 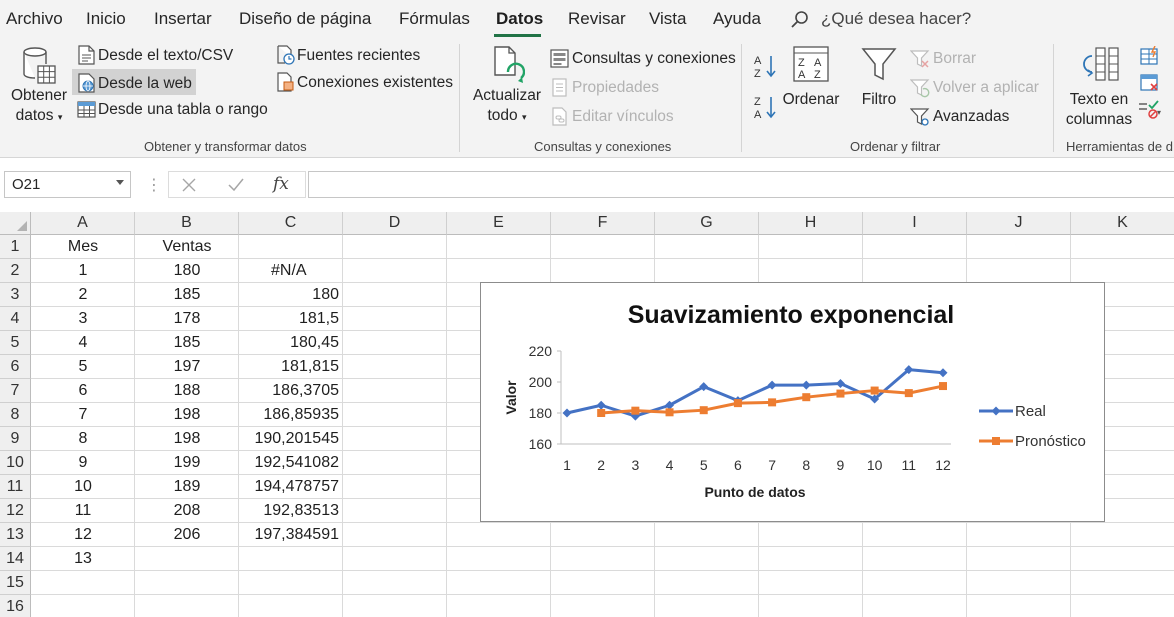 I want to click on fuentes-recientes-button: Fuentes recientes, so click(x=358, y=56).